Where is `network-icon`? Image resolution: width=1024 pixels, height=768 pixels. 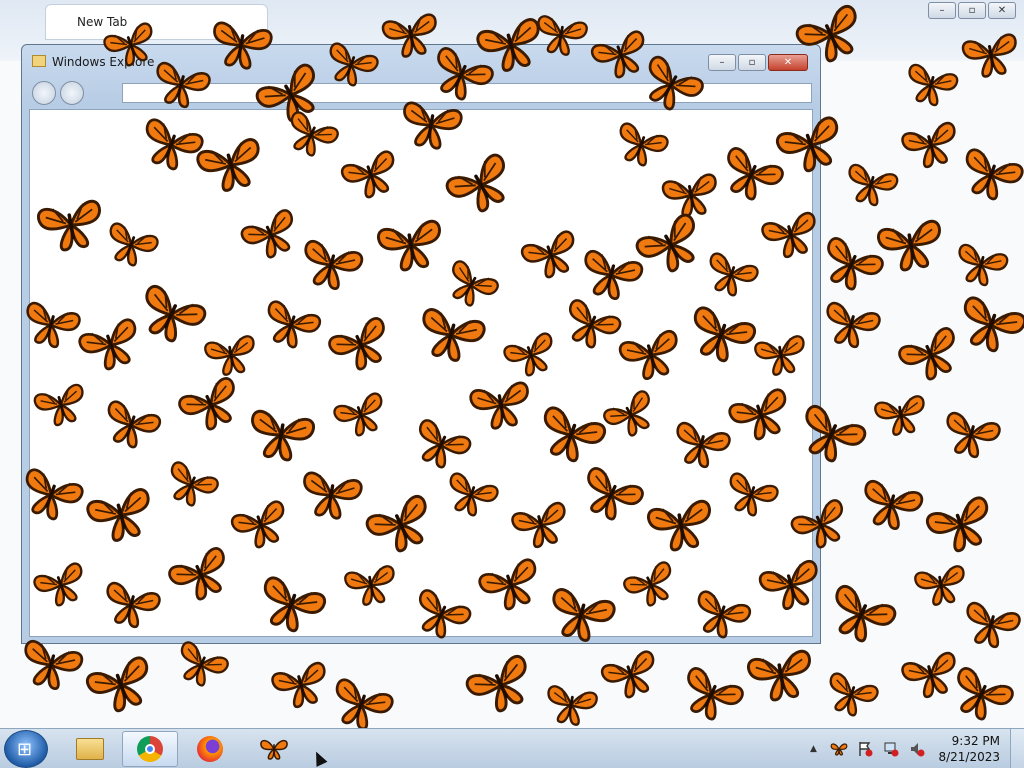 network-icon is located at coordinates (891, 749).